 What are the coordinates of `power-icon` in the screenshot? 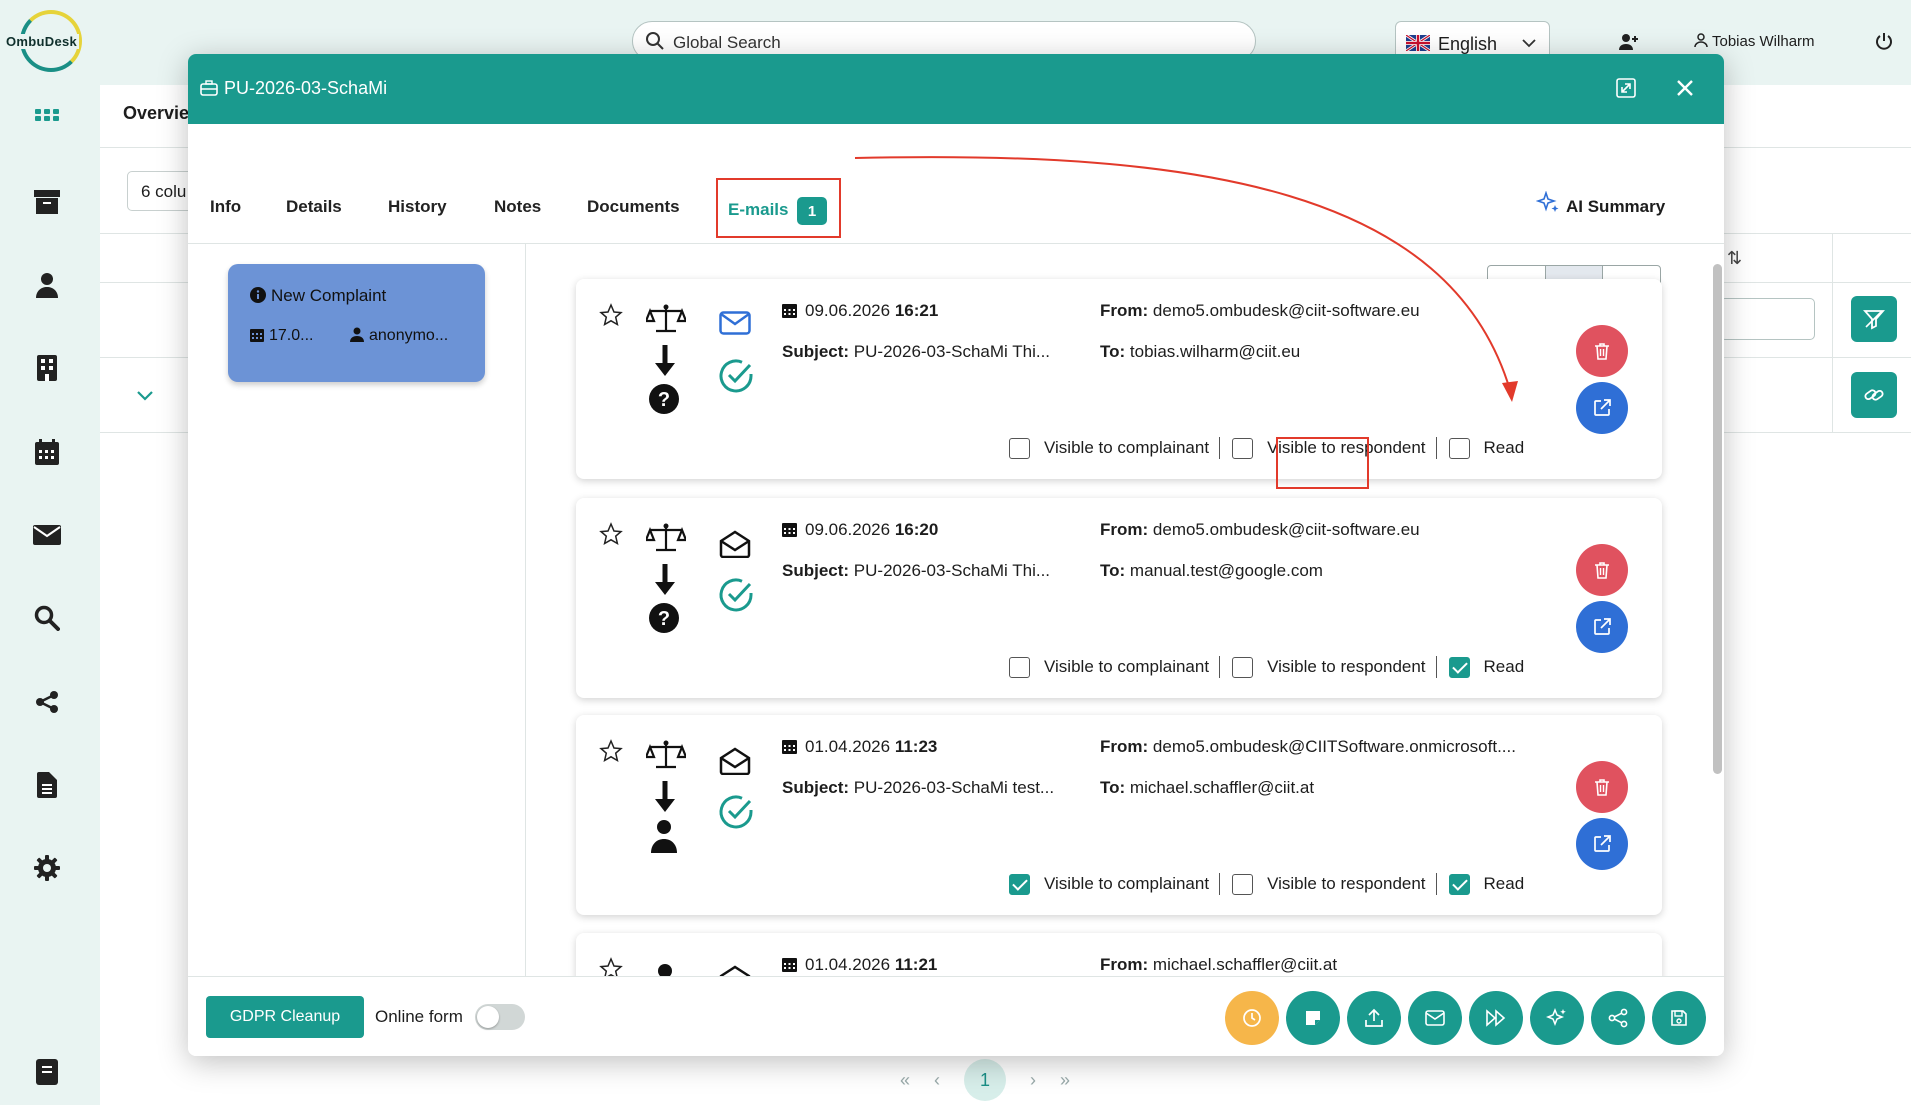 It's located at (1884, 41).